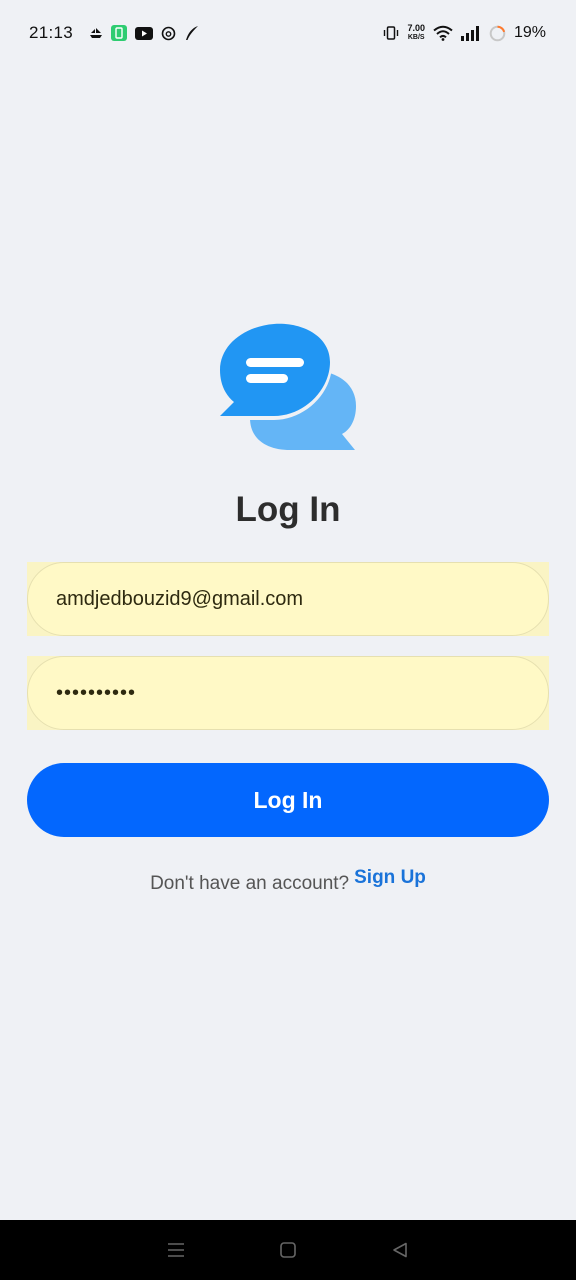  Describe the element at coordinates (400, 1250) in the screenshot. I see `back-icon` at that location.